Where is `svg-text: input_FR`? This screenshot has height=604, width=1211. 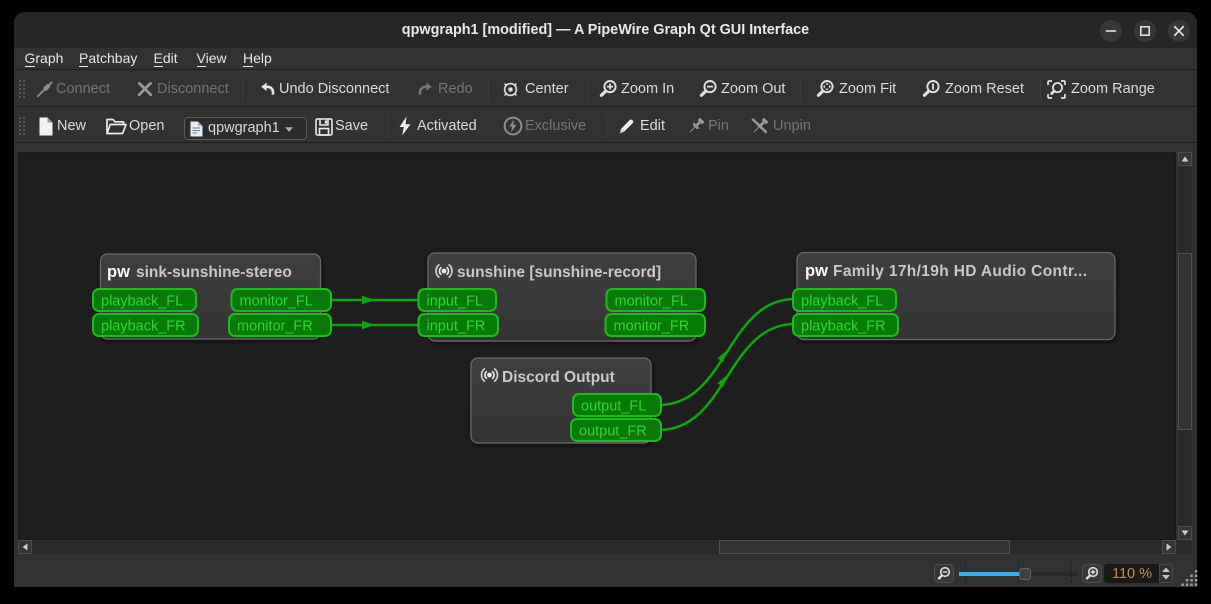 svg-text: input_FR is located at coordinates (456, 327).